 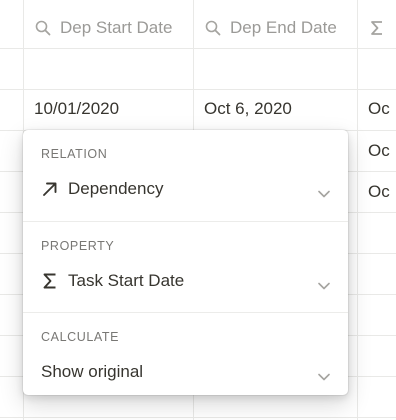 I want to click on column-header-rollup, so click(x=381, y=28).